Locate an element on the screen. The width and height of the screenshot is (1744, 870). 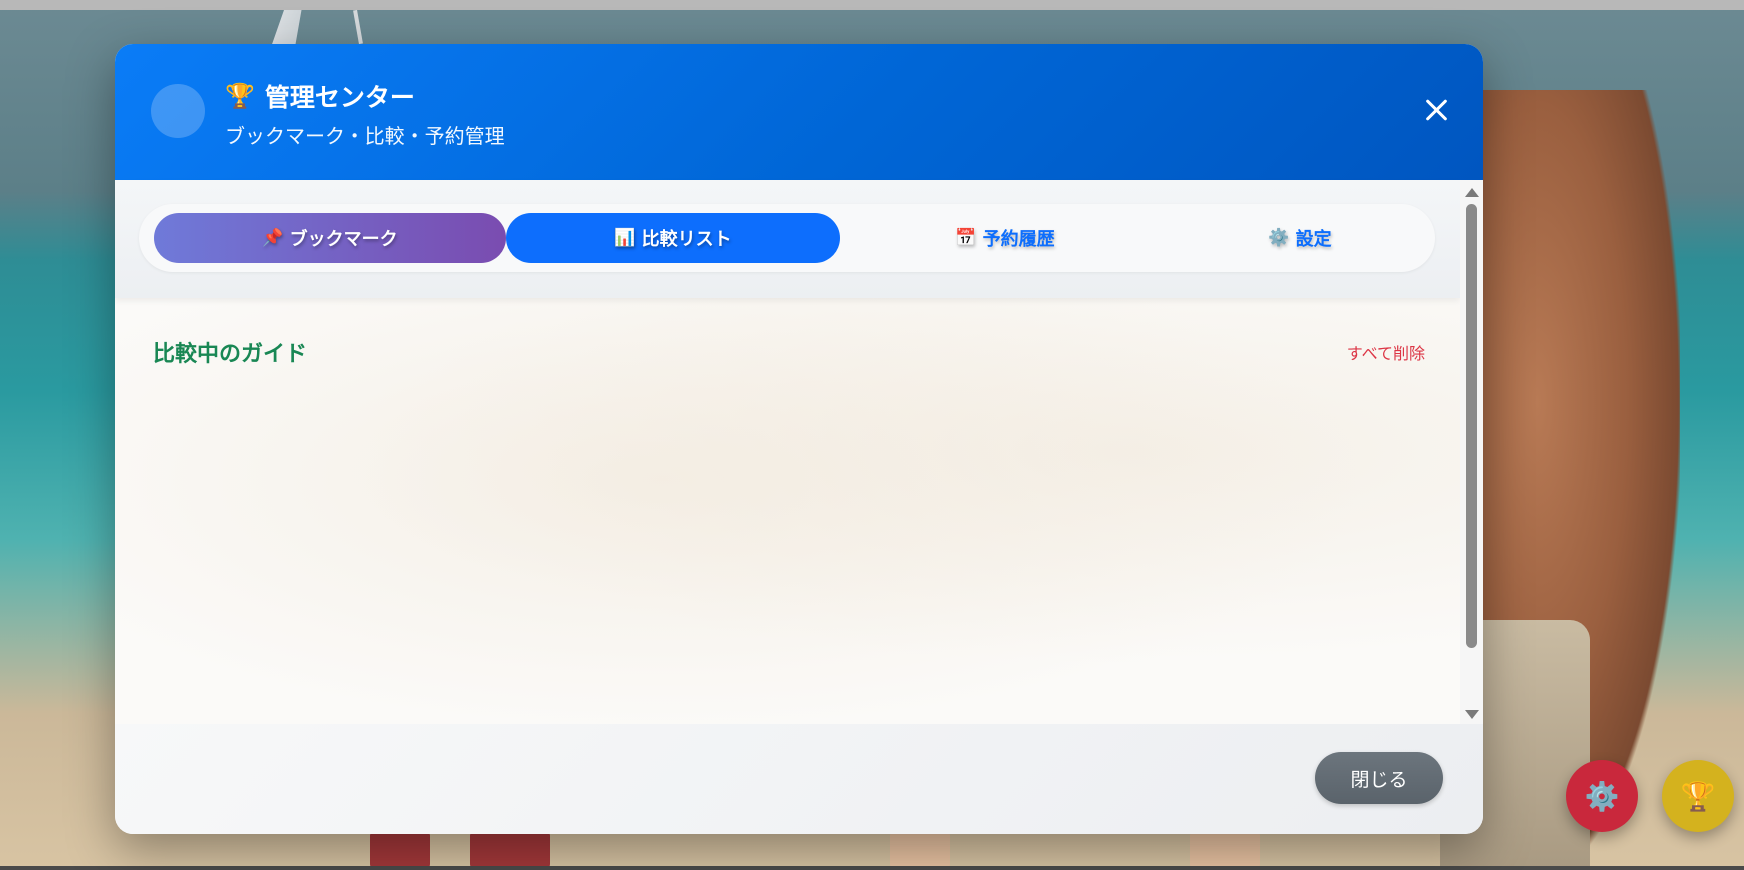
tabs-band: 📌 ブックマーク 📊 比較リスト 📅 予約履歴 ⚙️ 設定 is located at coordinates (787, 239).